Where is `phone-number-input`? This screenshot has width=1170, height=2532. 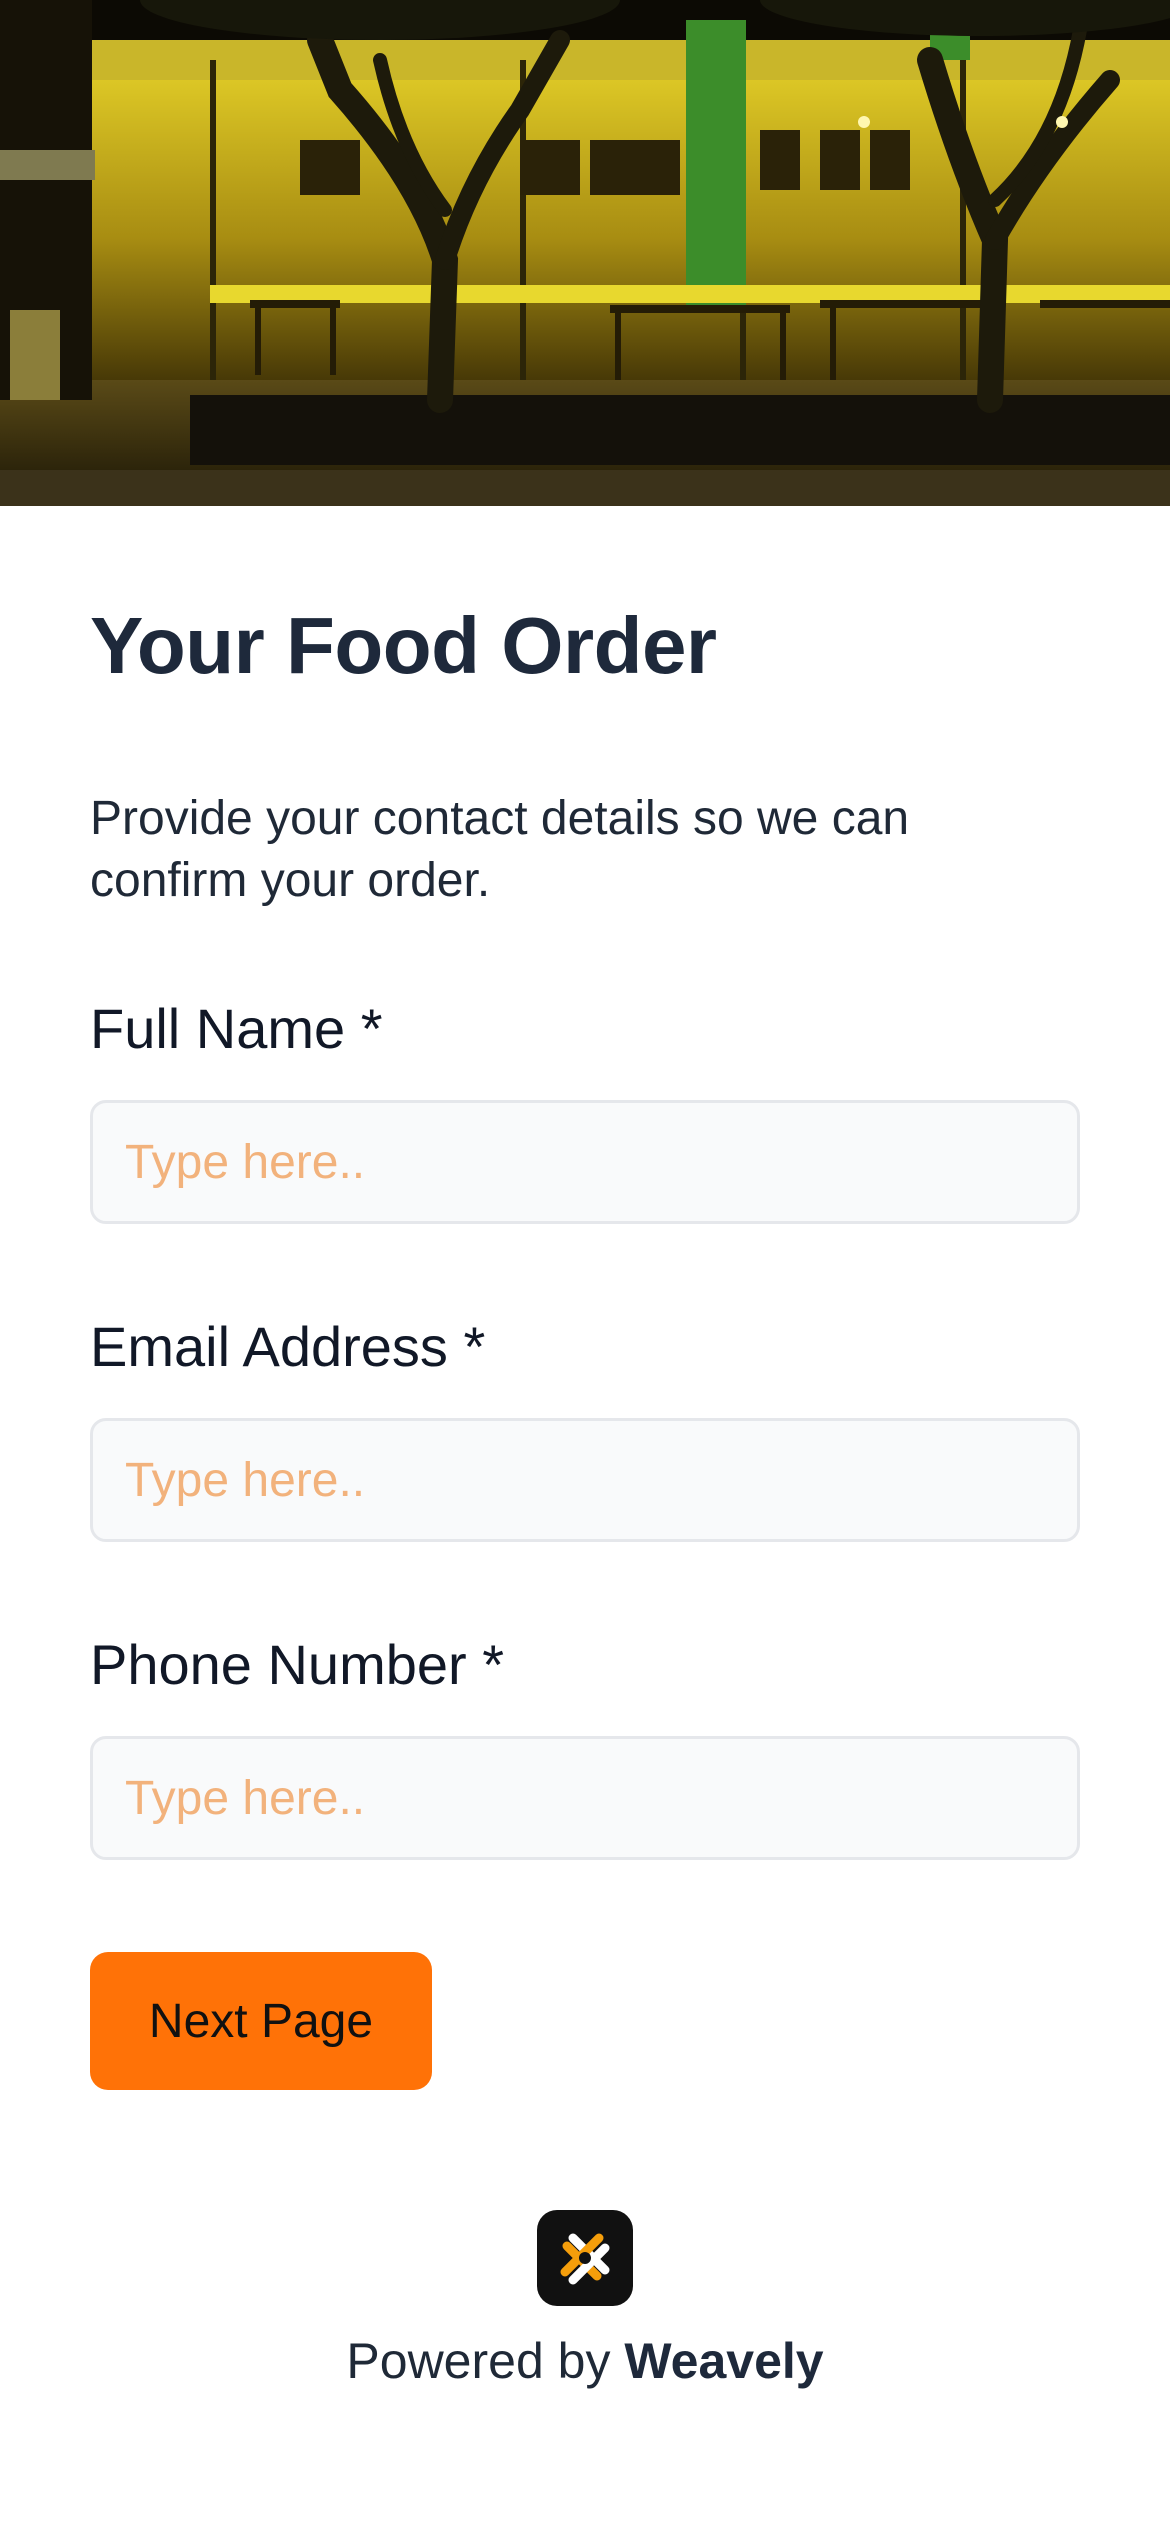 phone-number-input is located at coordinates (585, 1798).